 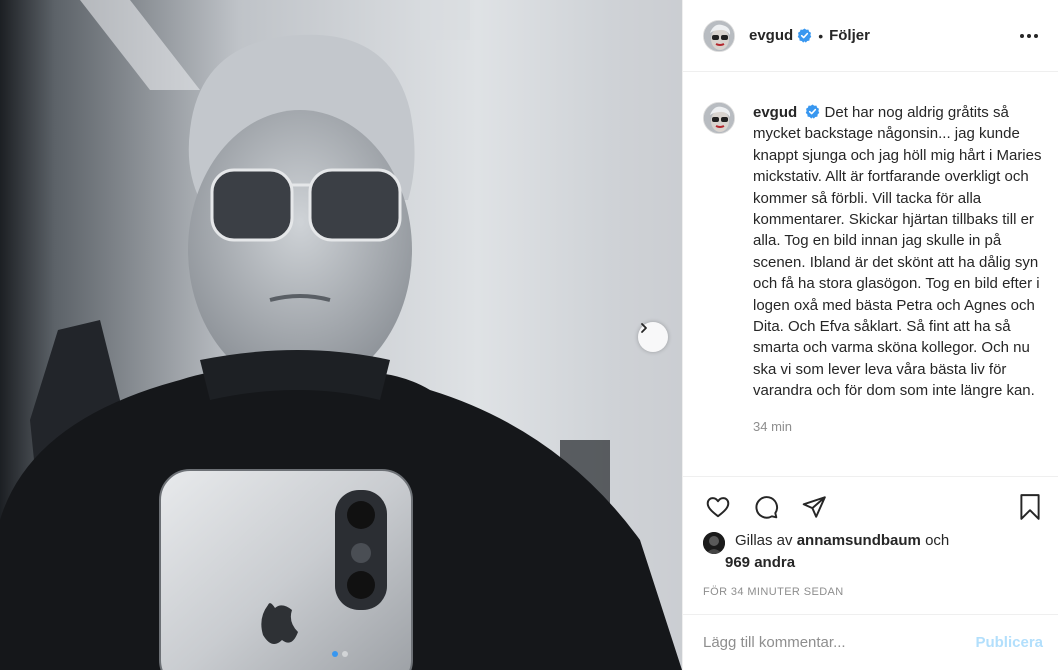 I want to click on carousel-dot, so click(x=345, y=654).